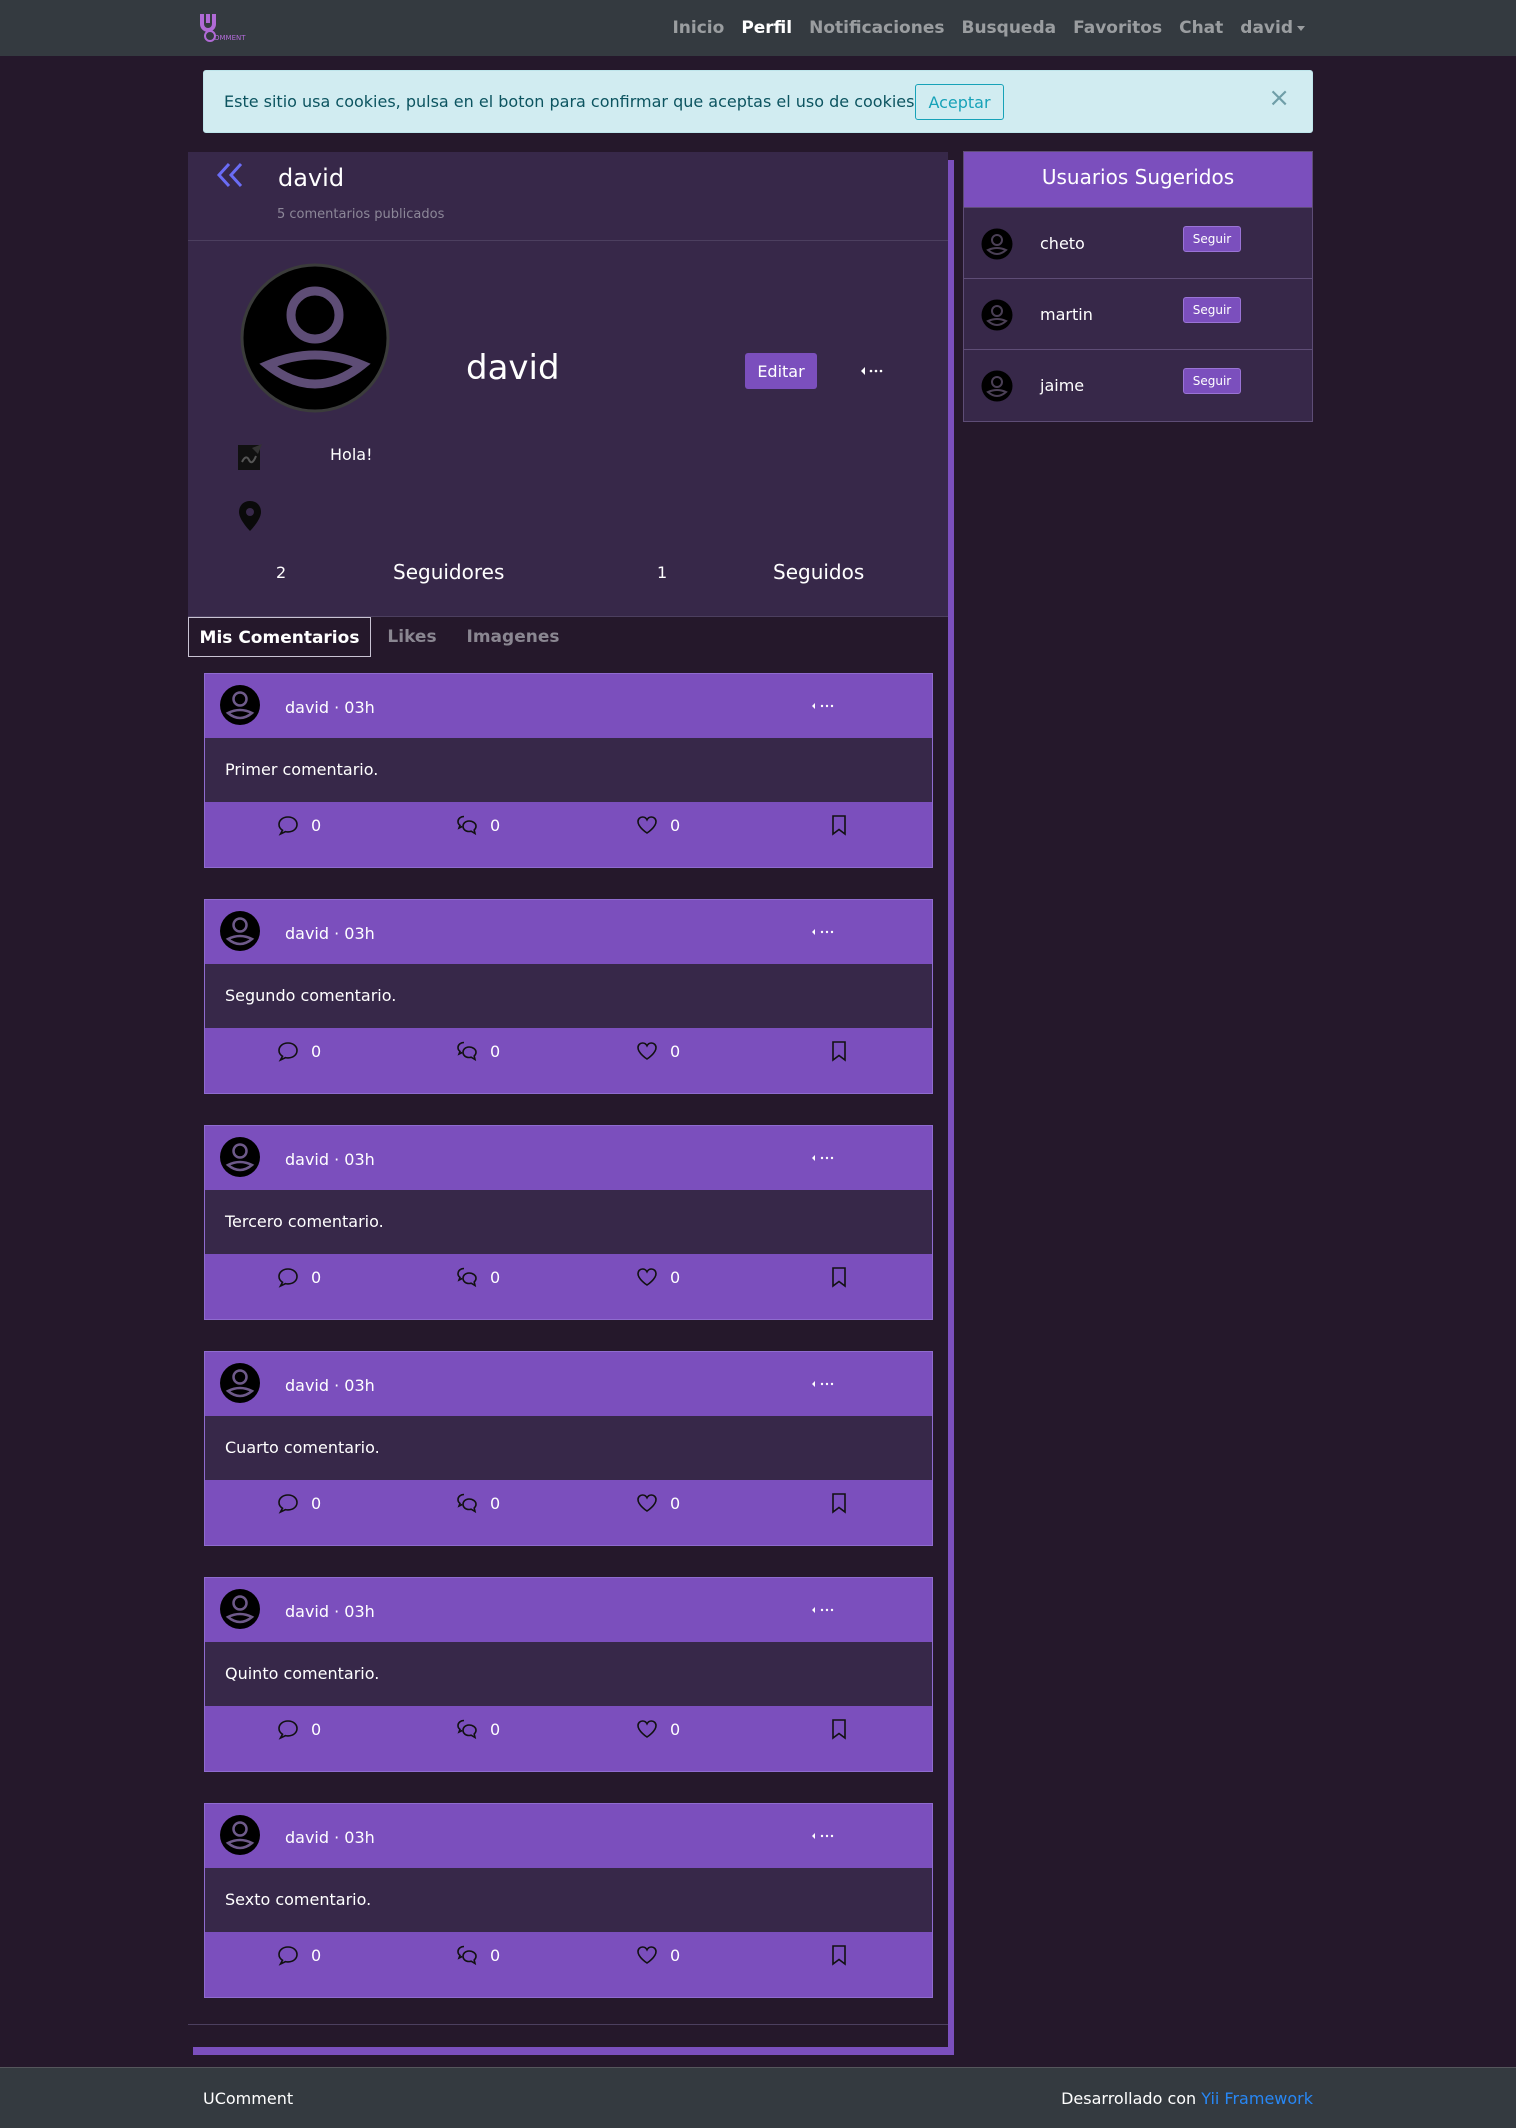  Describe the element at coordinates (279, 637) in the screenshot. I see `tab-mis-comentarios: Mis Comentarios` at that location.